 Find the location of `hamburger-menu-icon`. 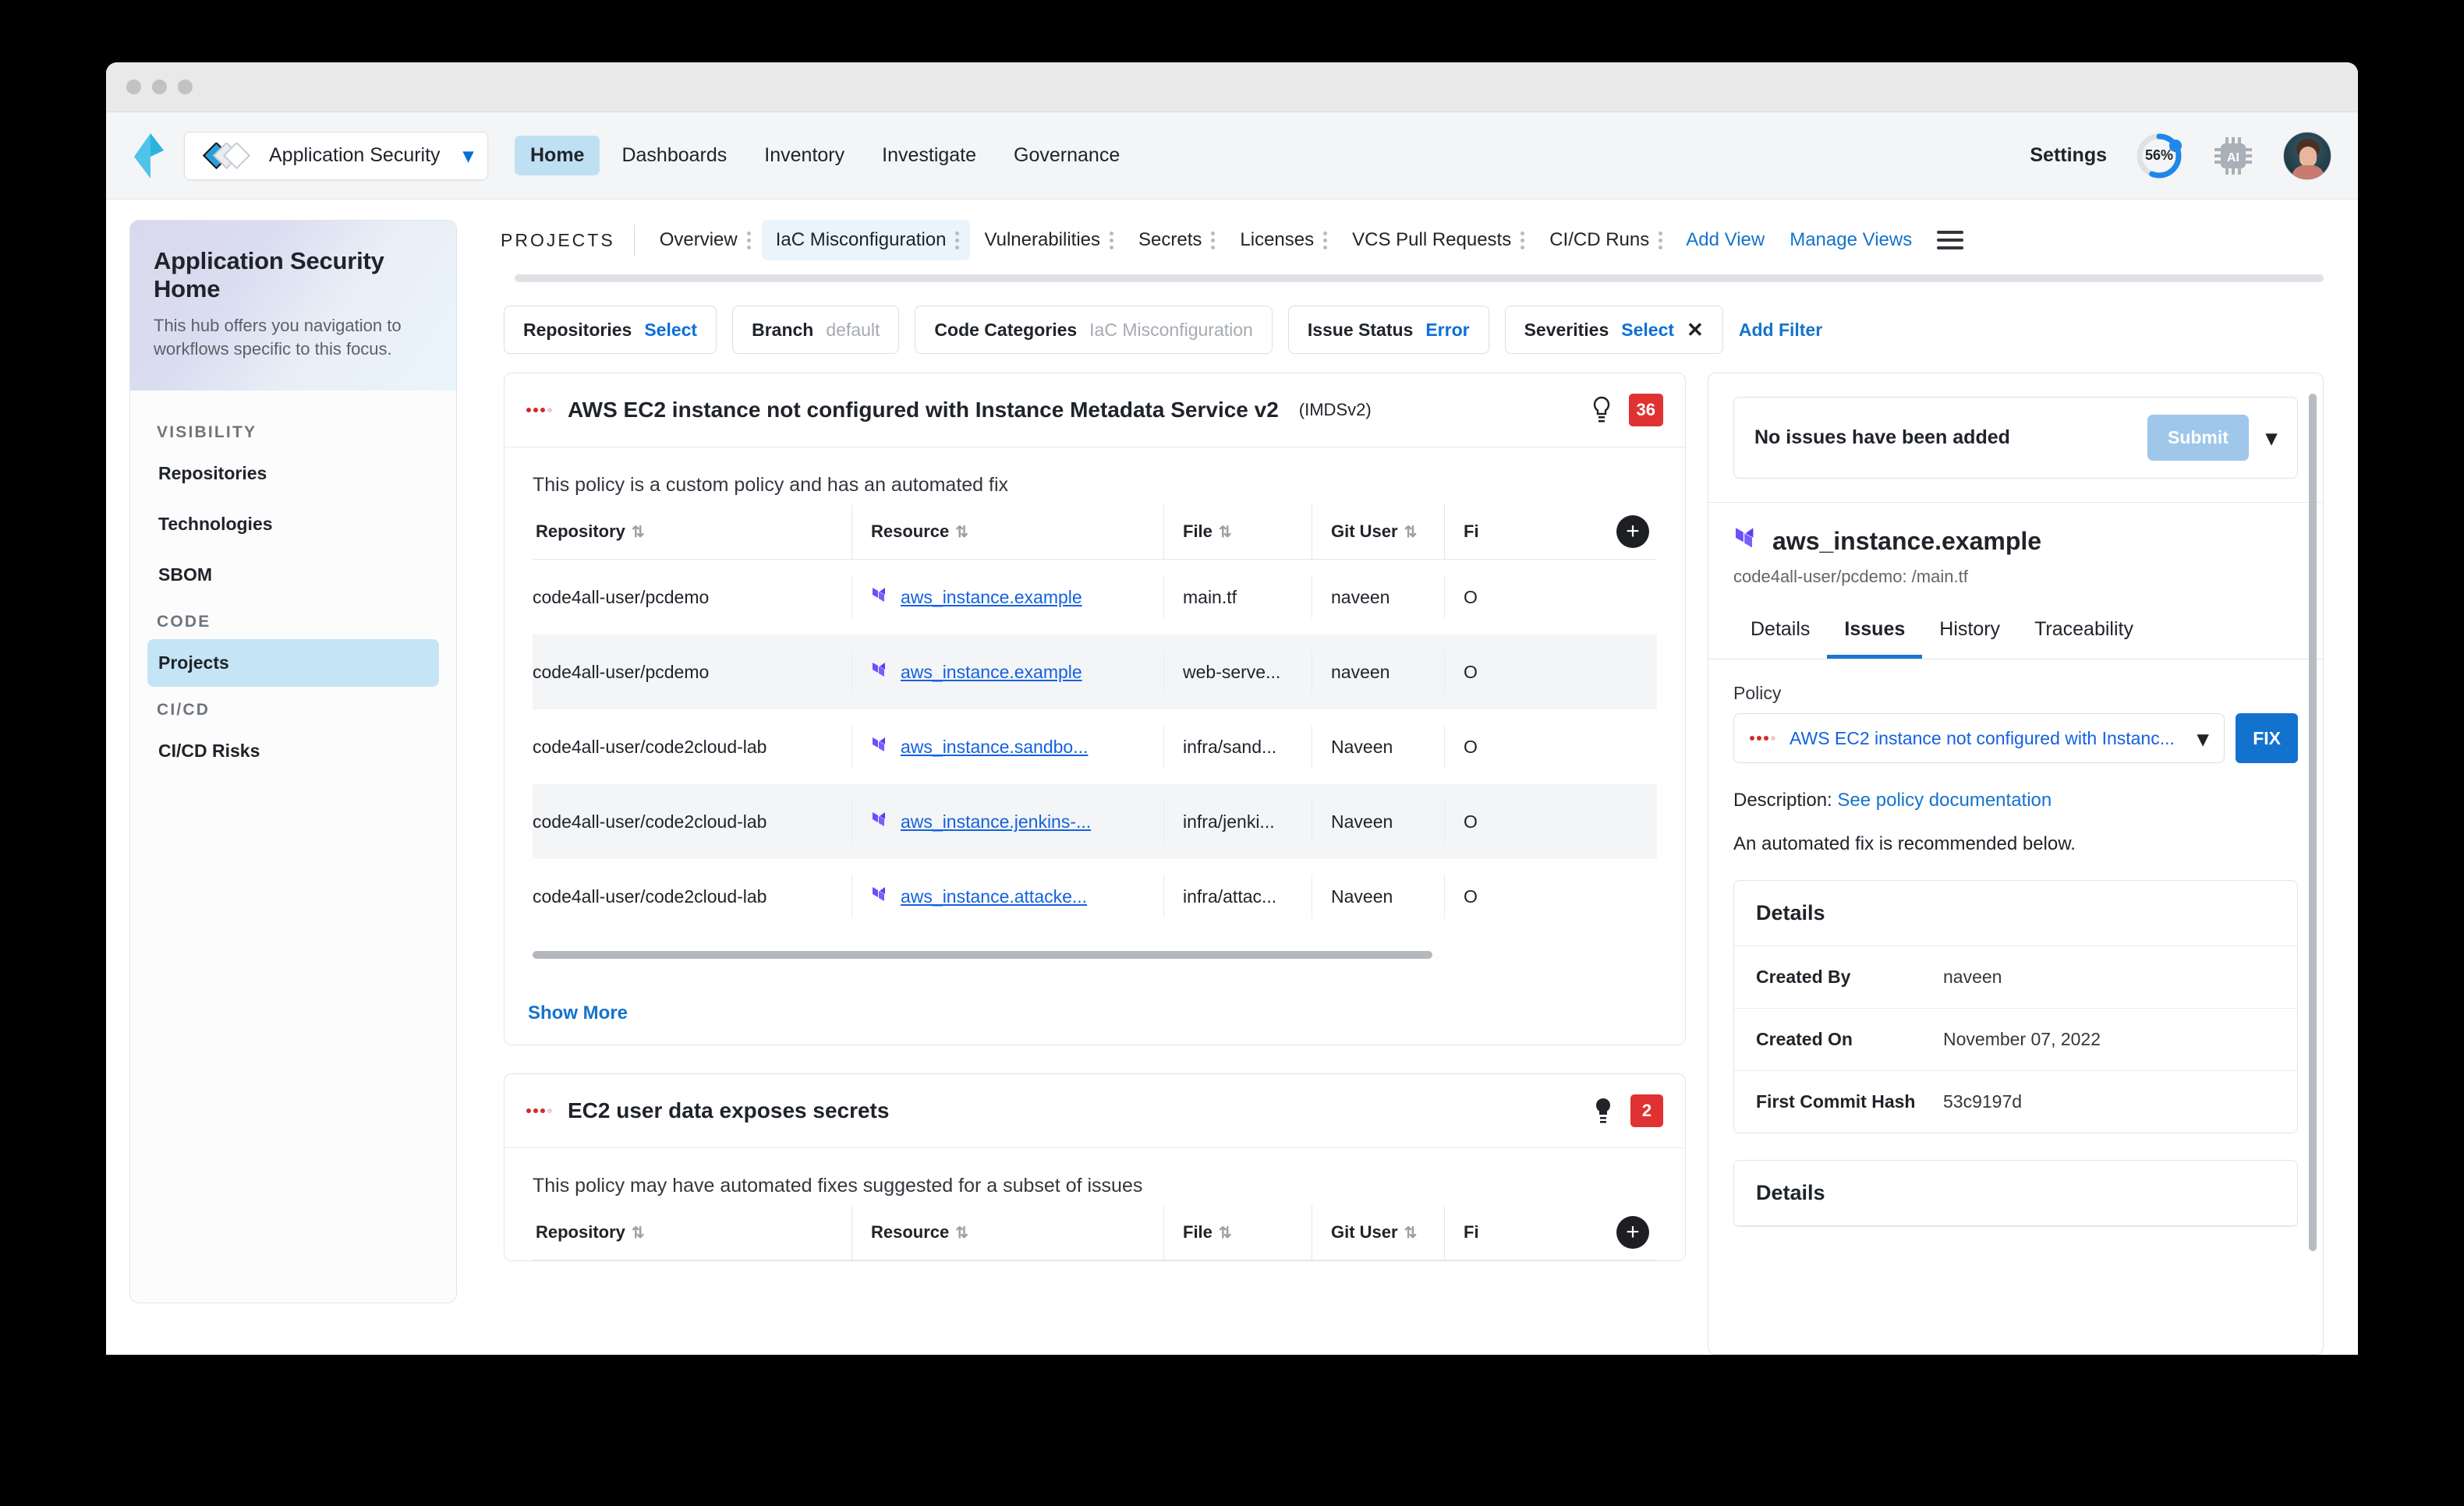

hamburger-menu-icon is located at coordinates (1951, 240).